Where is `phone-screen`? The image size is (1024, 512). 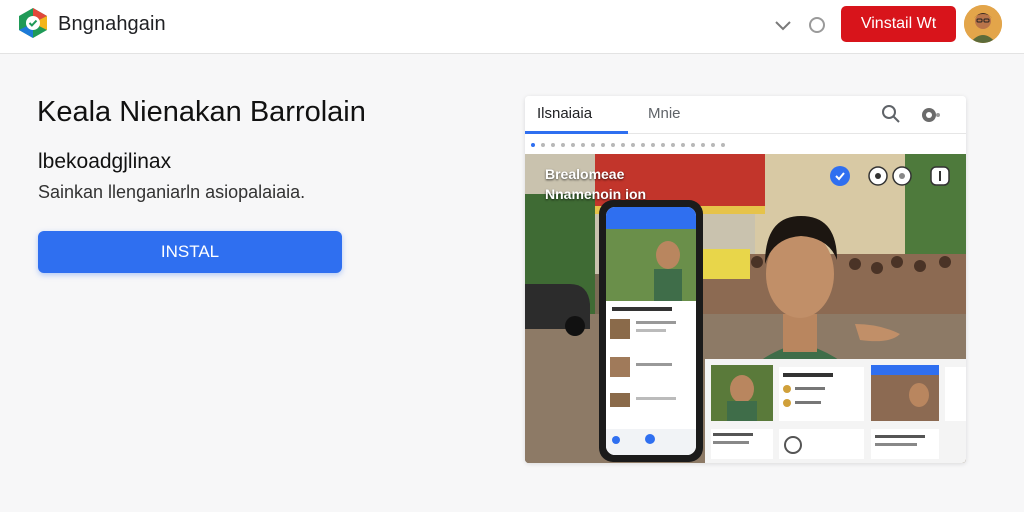 phone-screen is located at coordinates (651, 331).